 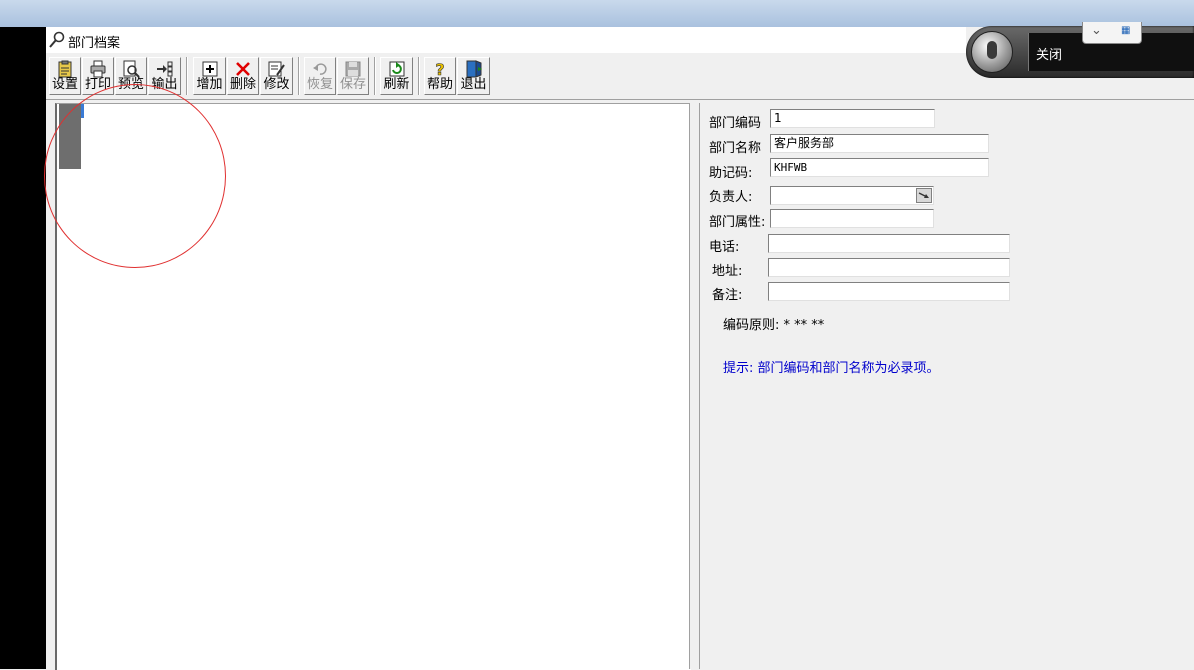 What do you see at coordinates (597, 13) in the screenshot?
I see `screen-top-band` at bounding box center [597, 13].